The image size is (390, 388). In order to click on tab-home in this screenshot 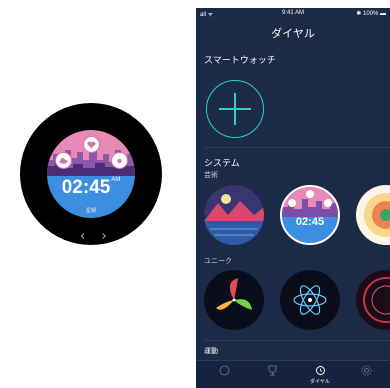, I will do `click(224, 371)`.